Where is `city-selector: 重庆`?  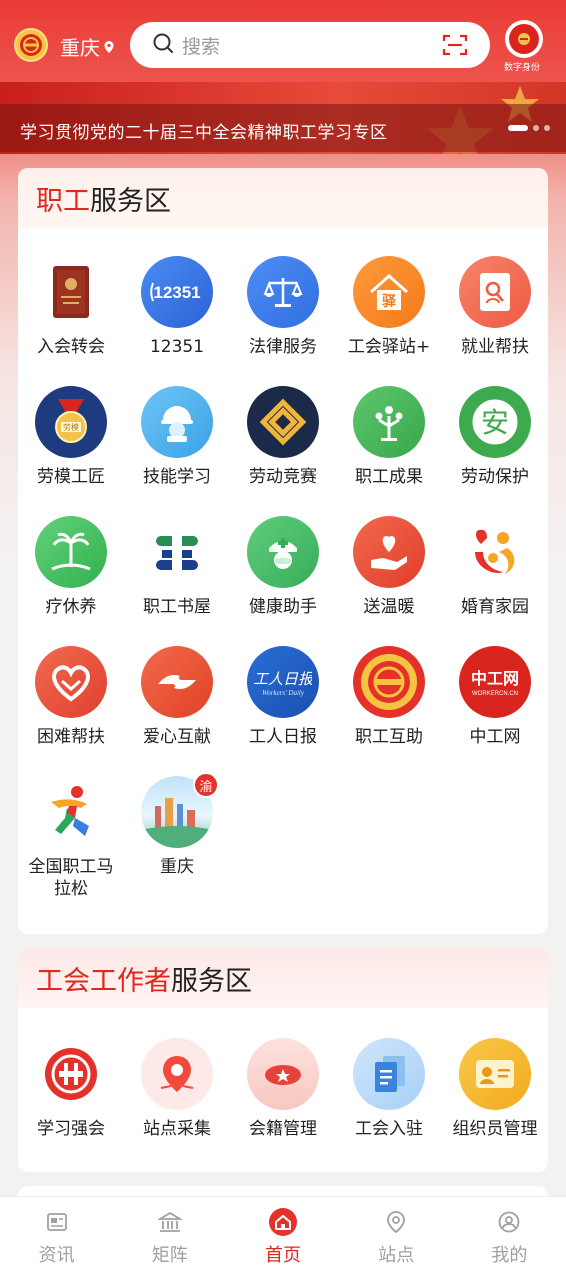
city-selector: 重庆 is located at coordinates (87, 46).